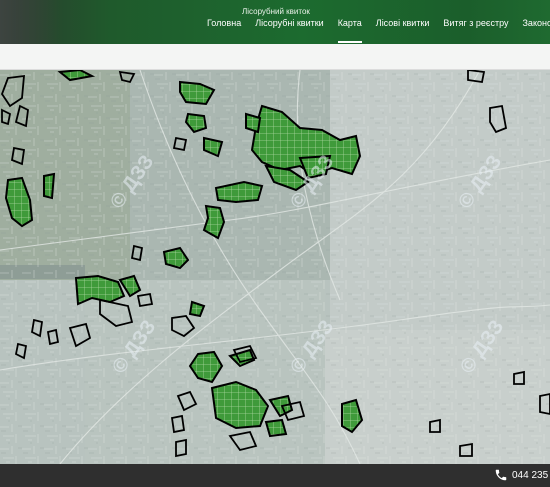 This screenshot has height=487, width=550. What do you see at coordinates (475, 27) in the screenshot?
I see `nav-item-registry-extract: Витяг з реєстру` at bounding box center [475, 27].